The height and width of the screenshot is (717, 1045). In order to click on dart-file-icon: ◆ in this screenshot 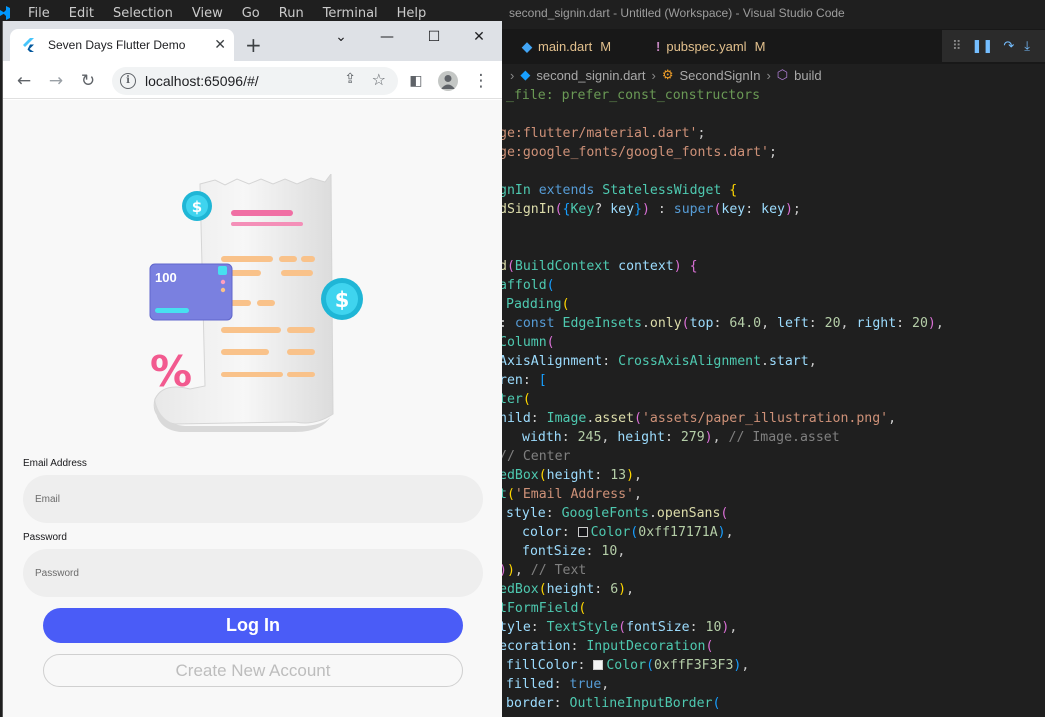, I will do `click(525, 74)`.